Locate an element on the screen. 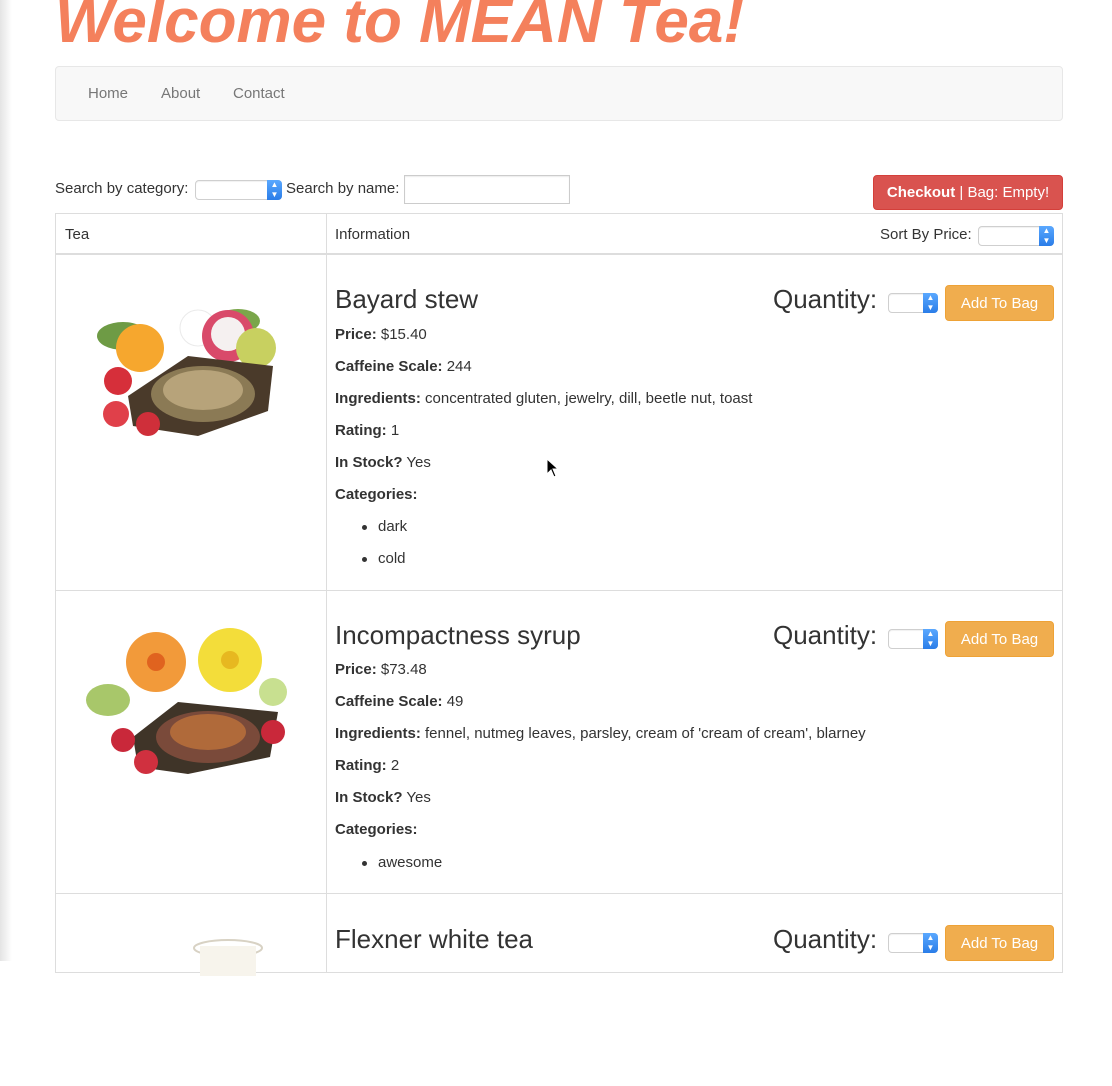 The height and width of the screenshot is (1086, 1112). nav-home-link: Home is located at coordinates (108, 93).